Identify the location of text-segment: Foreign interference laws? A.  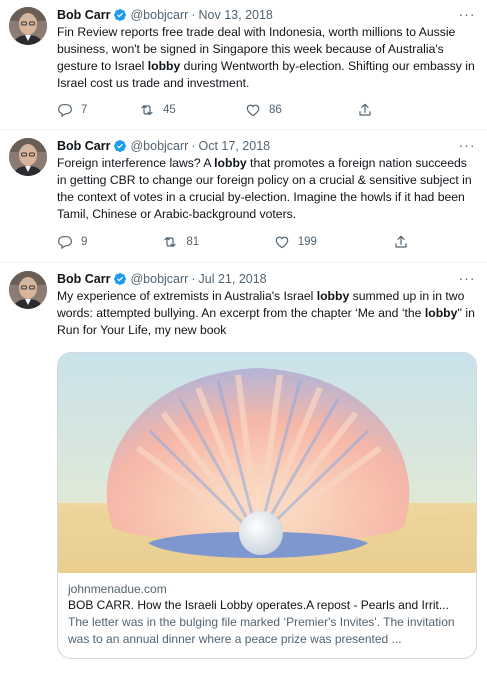
(136, 163).